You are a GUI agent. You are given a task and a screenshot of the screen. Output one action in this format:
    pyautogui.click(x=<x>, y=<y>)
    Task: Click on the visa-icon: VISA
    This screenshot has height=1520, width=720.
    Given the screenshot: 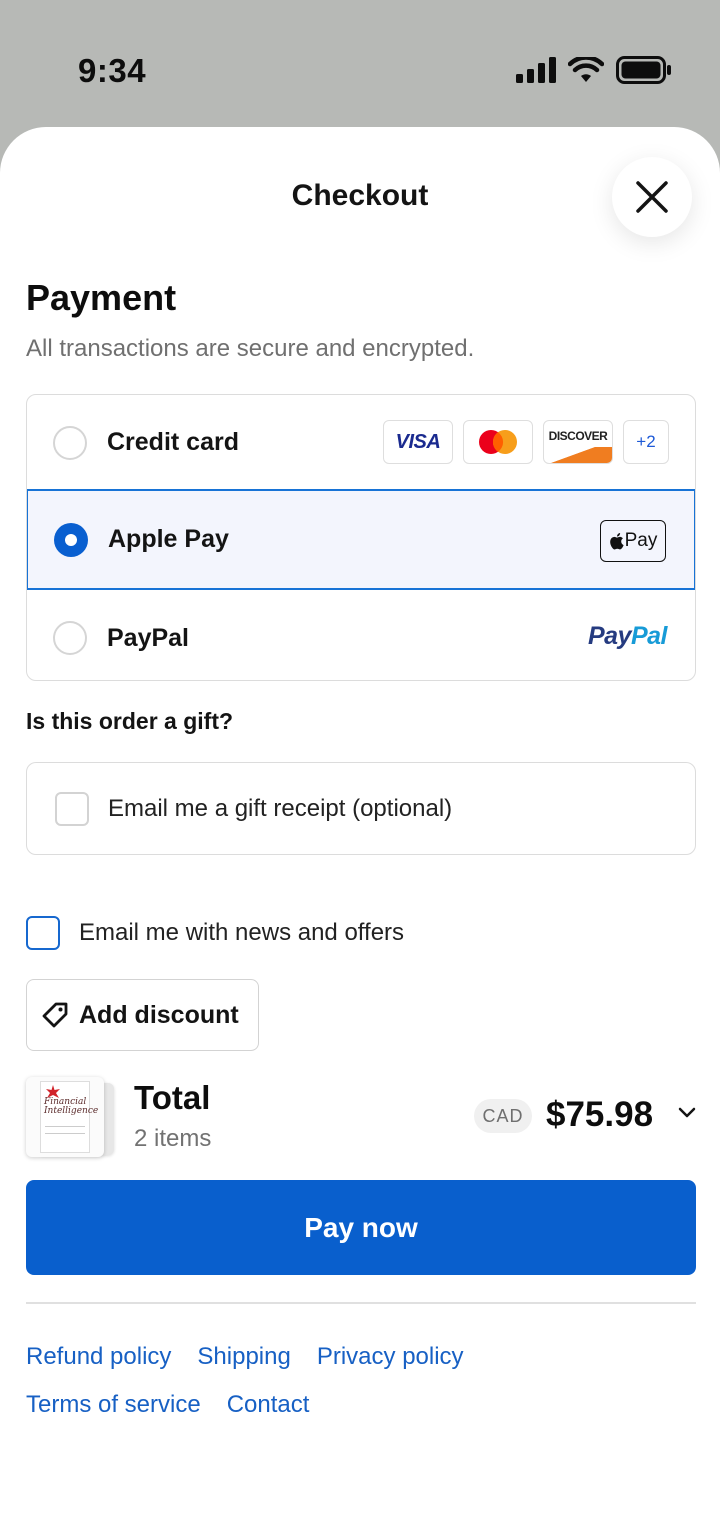 What is the action you would take?
    pyautogui.click(x=418, y=442)
    